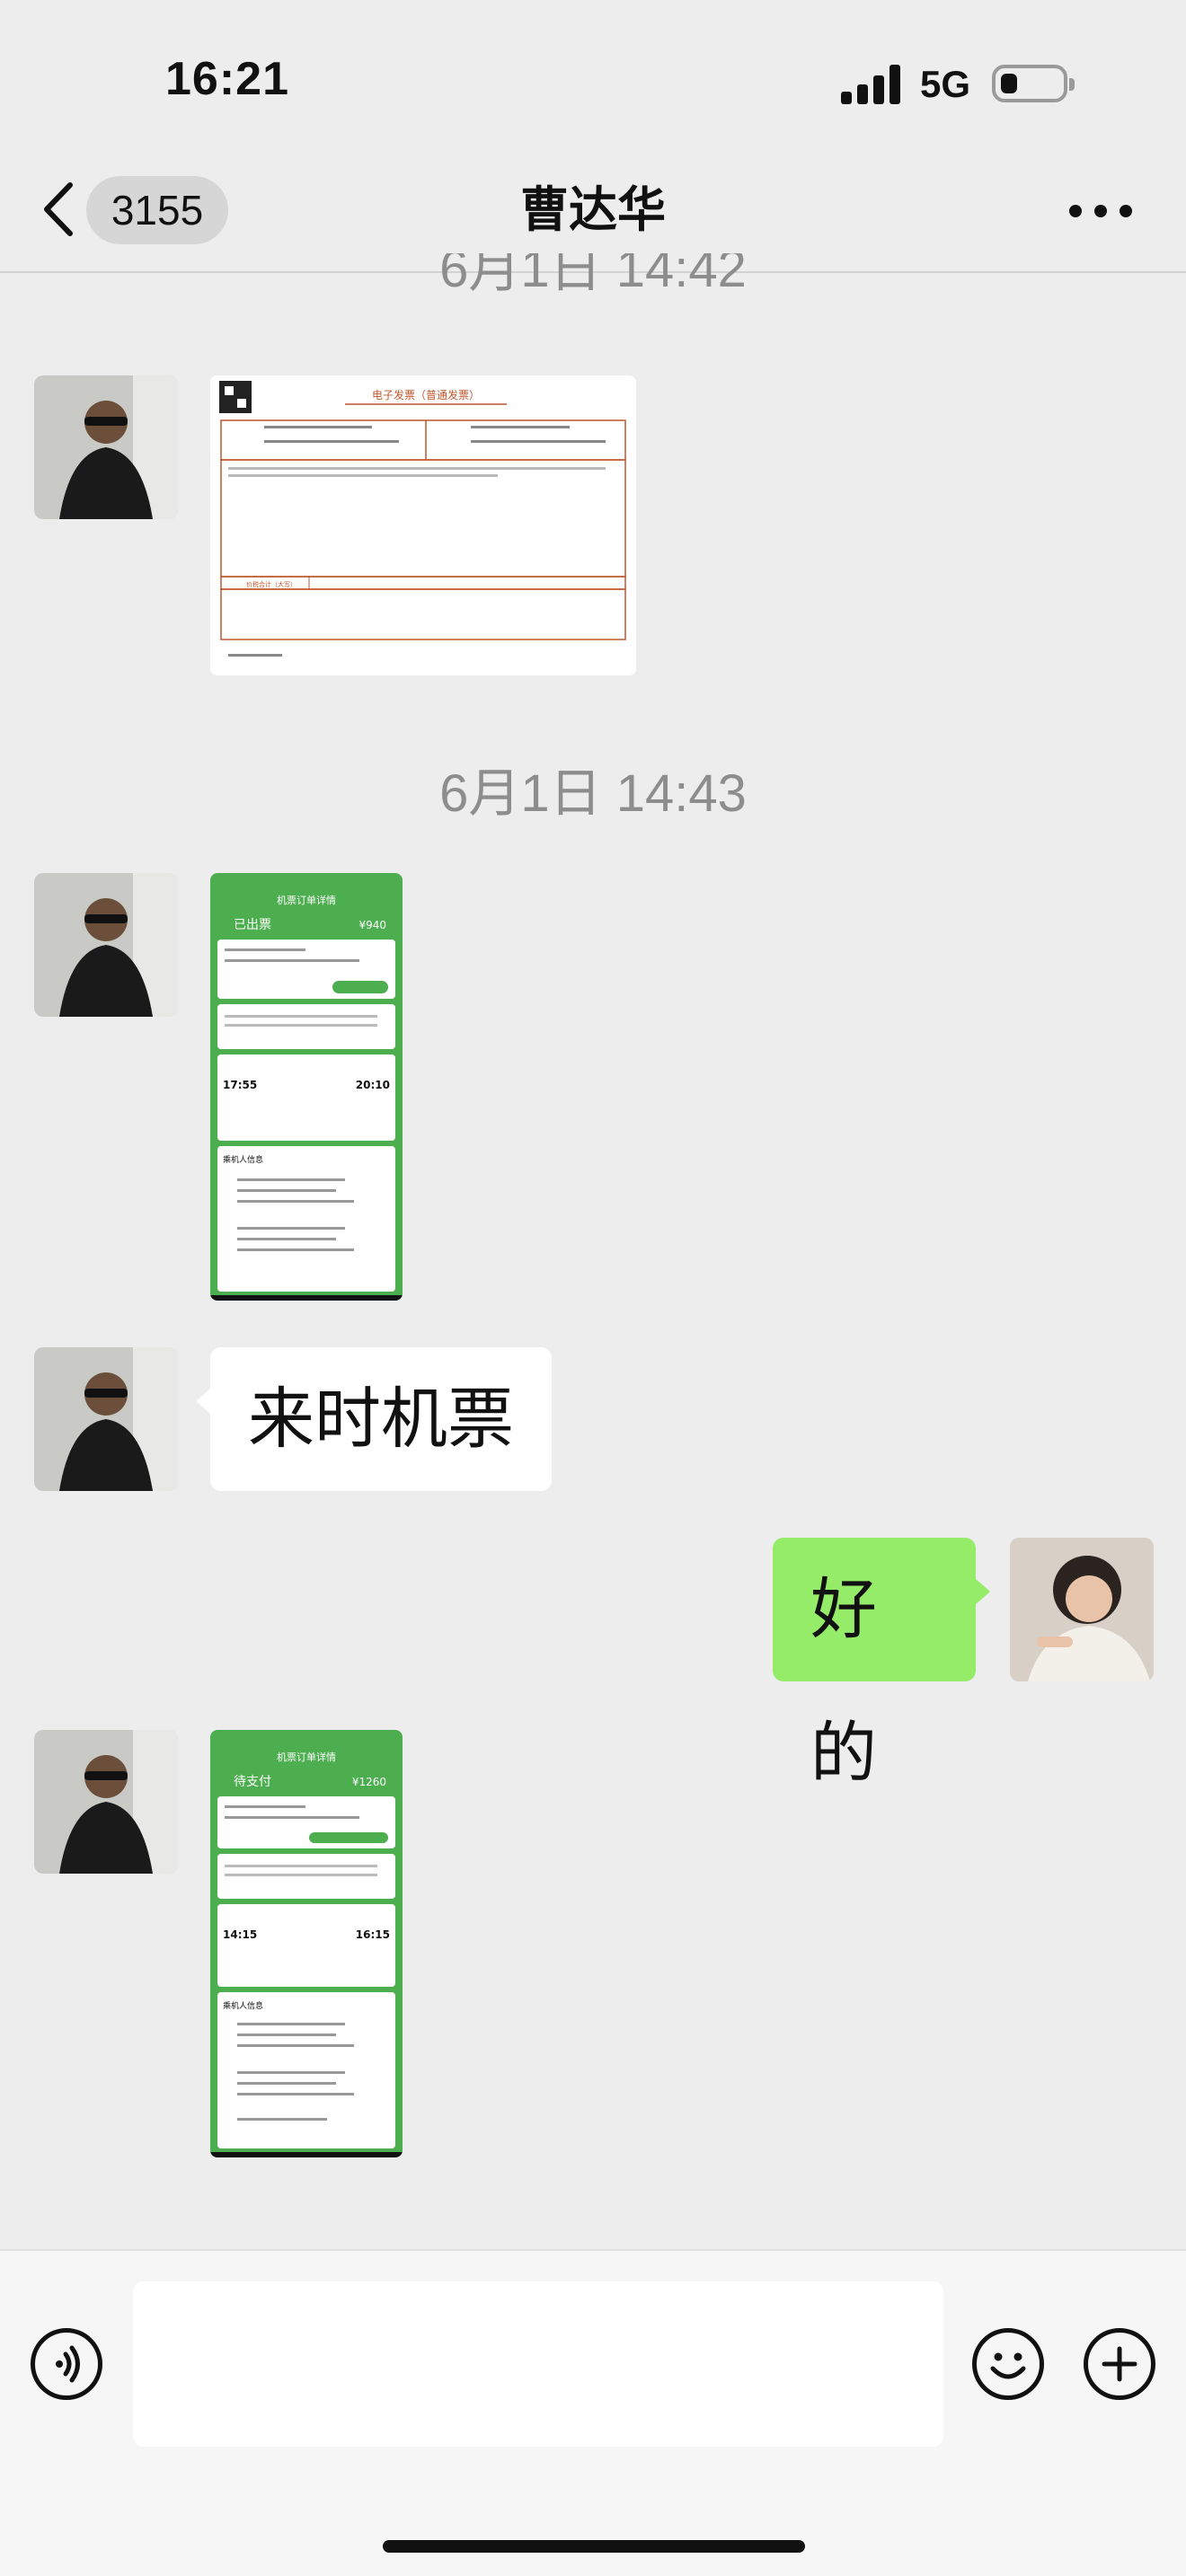 The image size is (1186, 2576). Describe the element at coordinates (227, 79) in the screenshot. I see `status-time: 16:21` at that location.